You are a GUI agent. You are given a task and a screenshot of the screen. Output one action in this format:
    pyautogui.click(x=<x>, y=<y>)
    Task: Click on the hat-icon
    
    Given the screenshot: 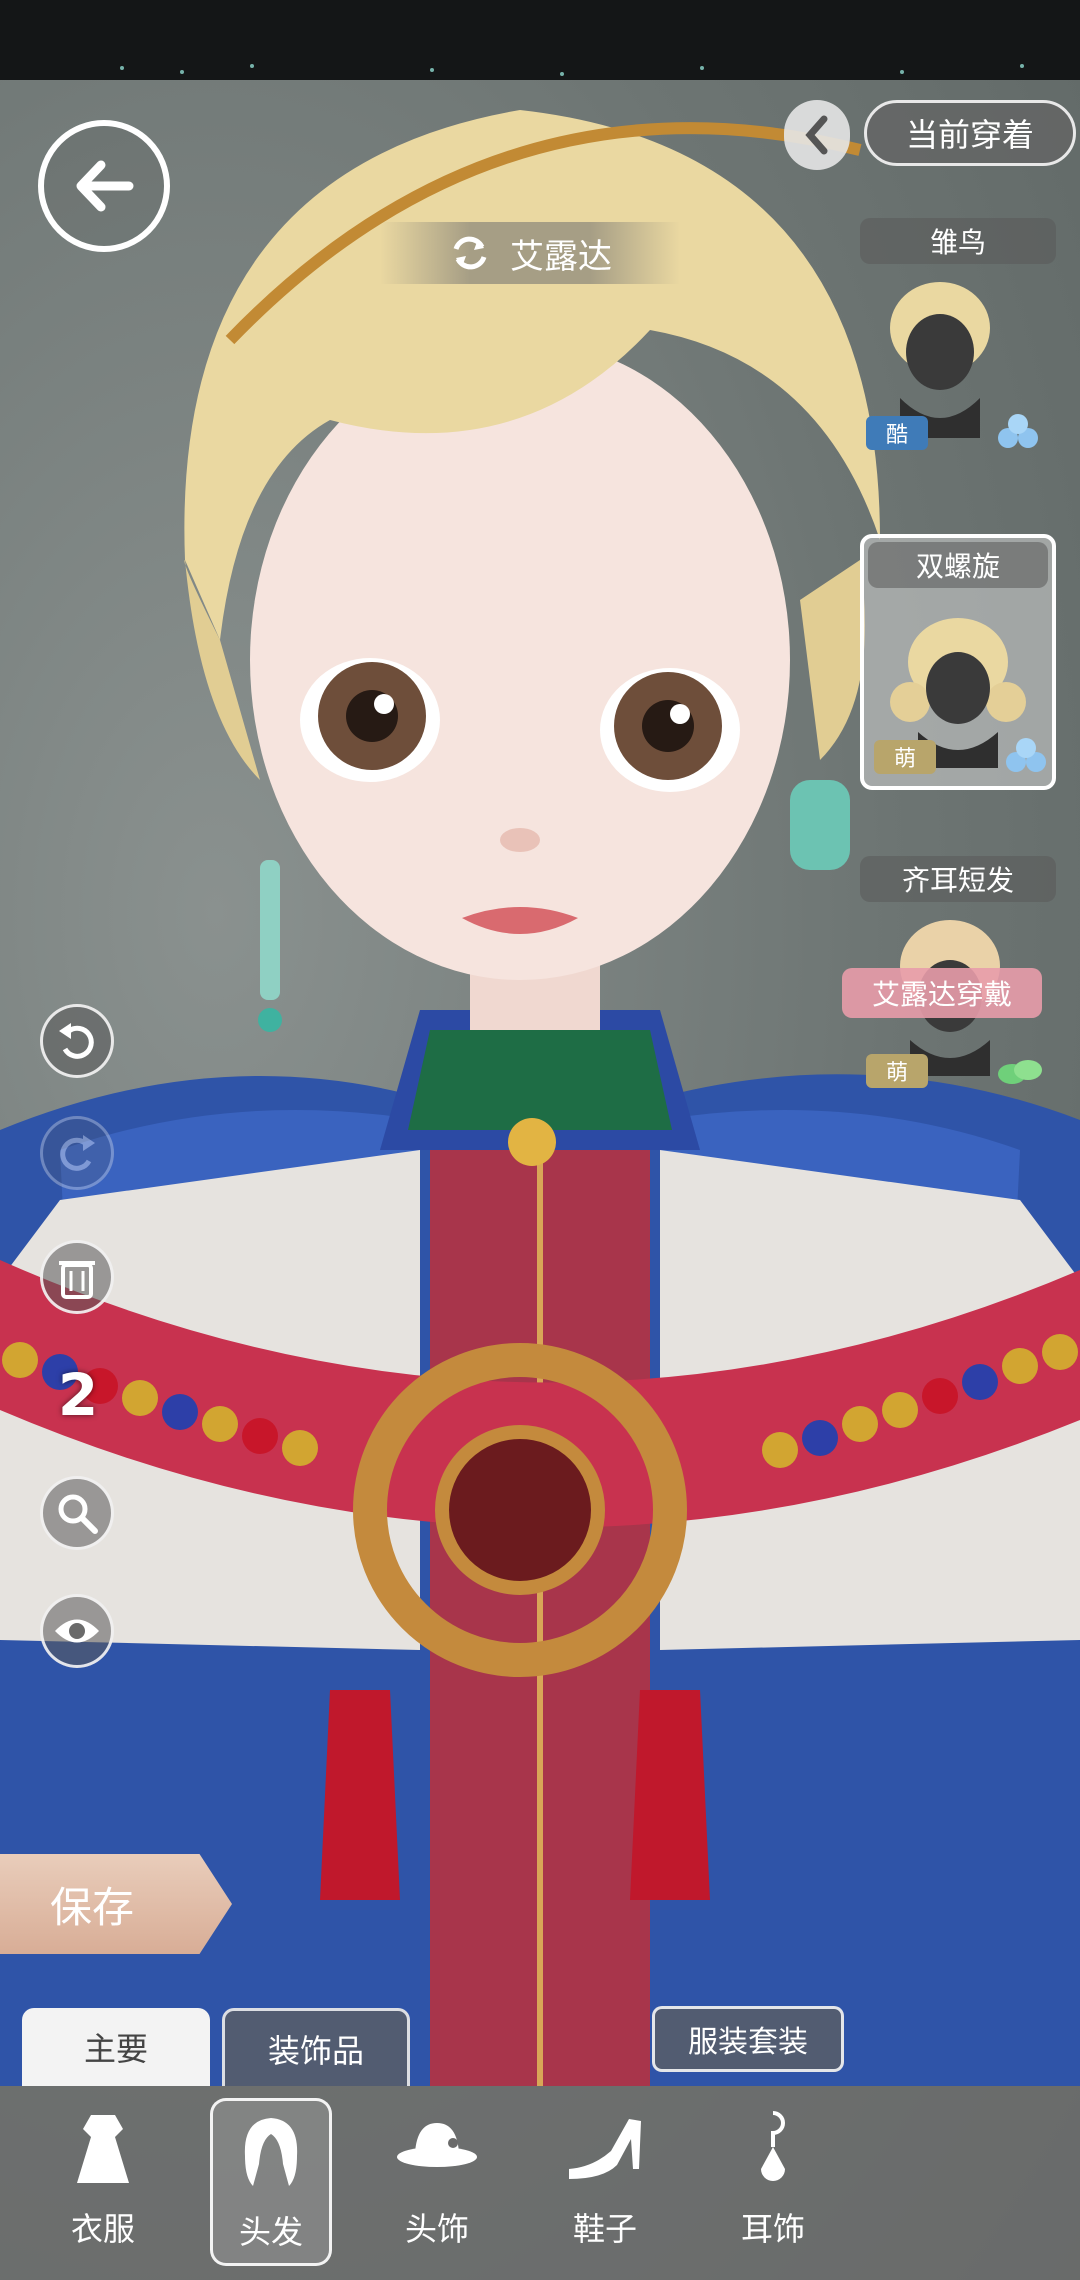 What is the action you would take?
    pyautogui.click(x=437, y=2145)
    